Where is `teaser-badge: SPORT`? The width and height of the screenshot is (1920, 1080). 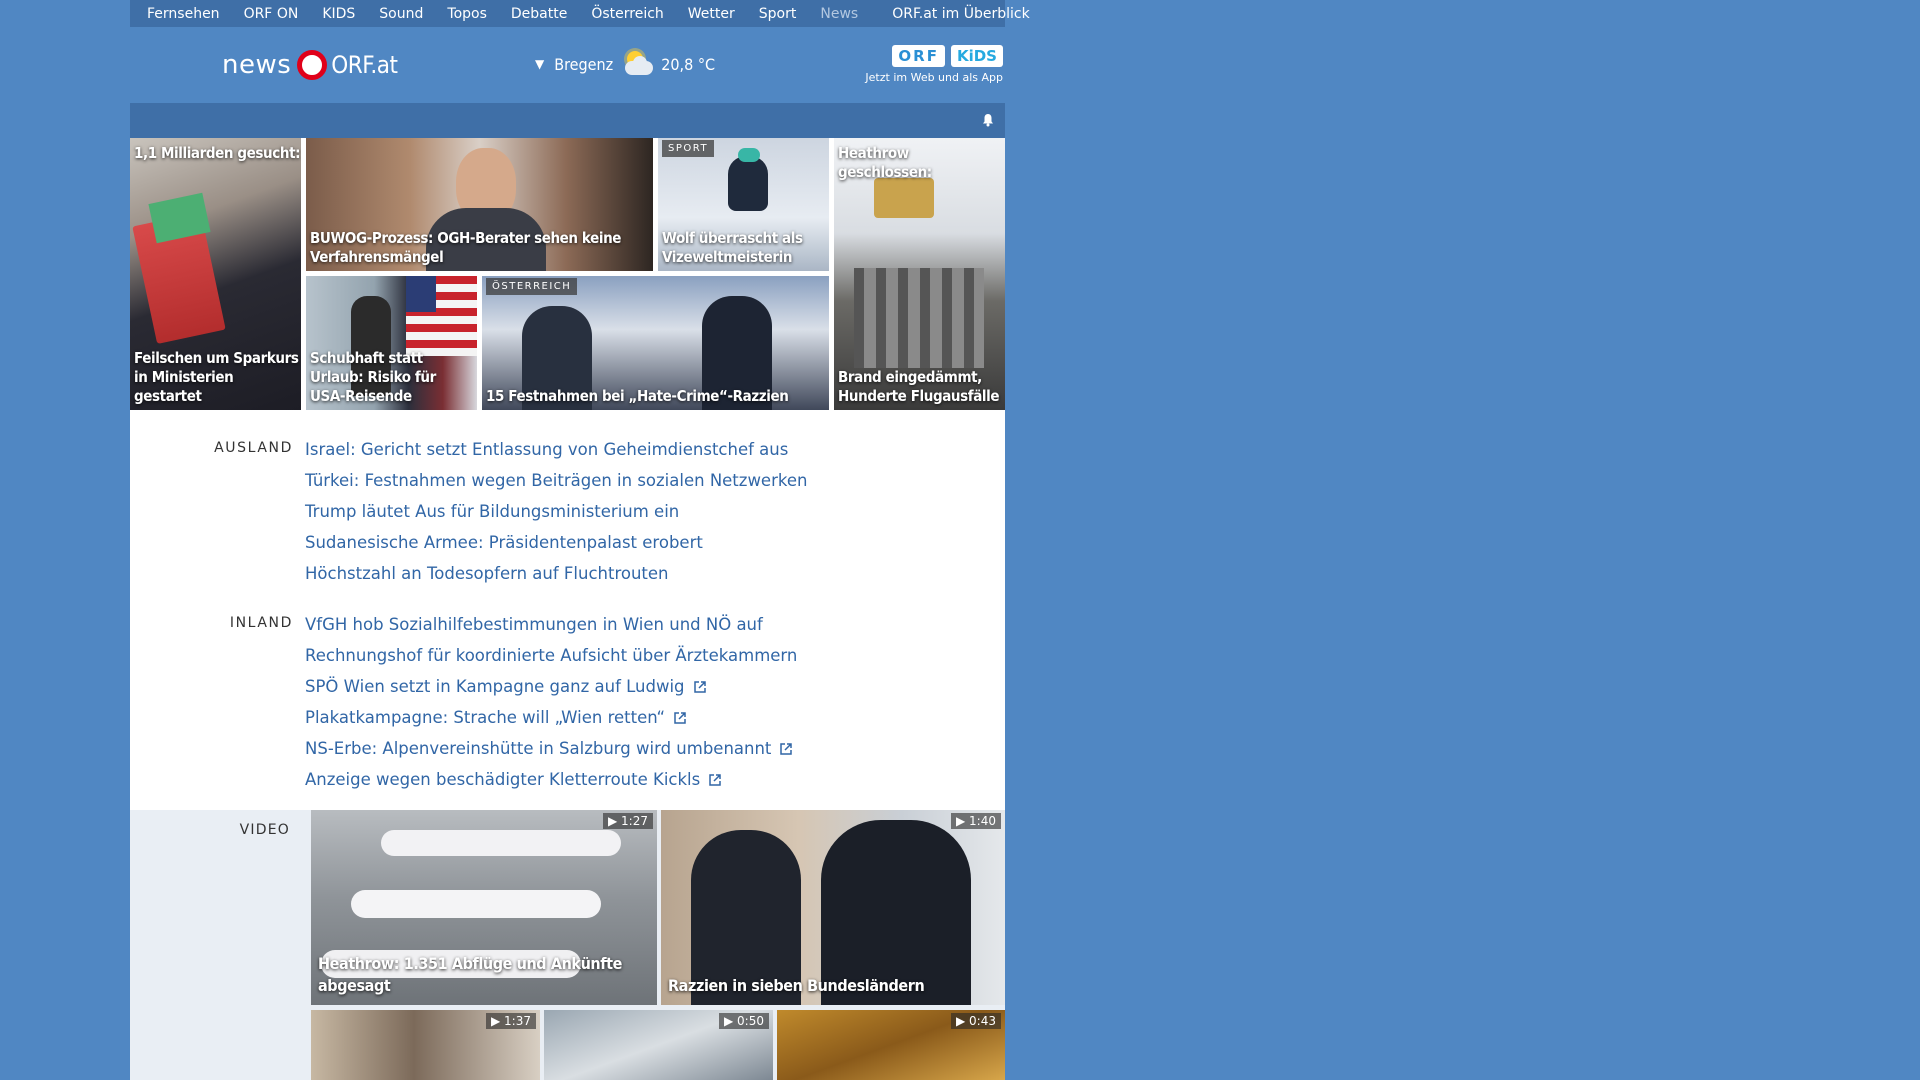 teaser-badge: SPORT is located at coordinates (688, 148).